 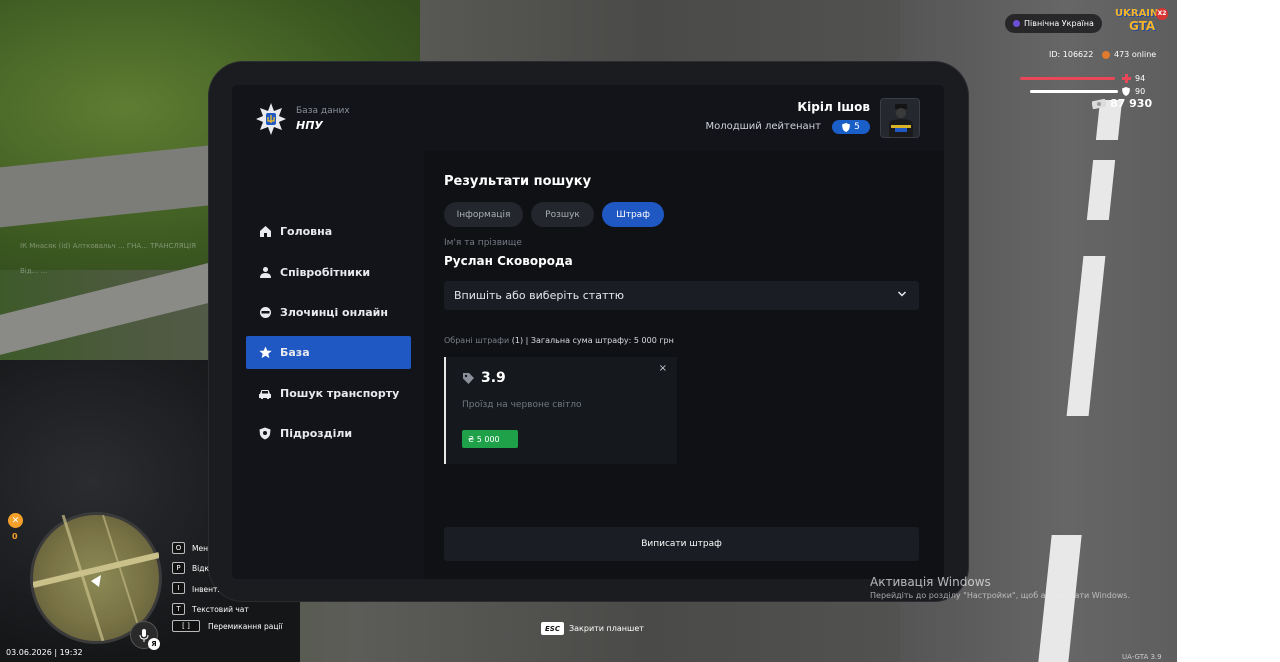 I want to click on armor-icon, so click(x=1126, y=91).